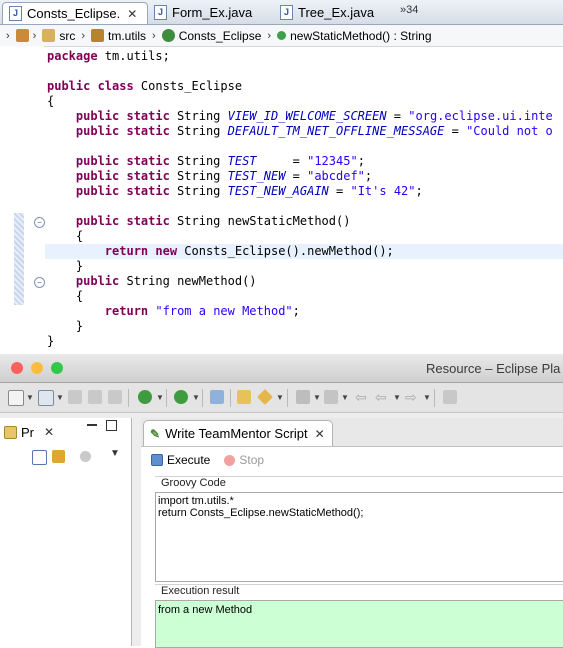 The height and width of the screenshot is (648, 563). Describe the element at coordinates (362, 397) in the screenshot. I see `last-edit-icon: ⇦` at that location.